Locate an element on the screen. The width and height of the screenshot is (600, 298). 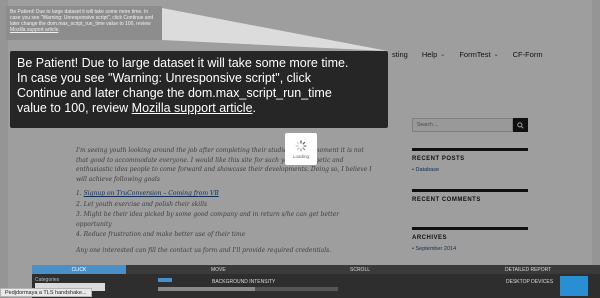
message-suffix: . is located at coordinates (254, 108).